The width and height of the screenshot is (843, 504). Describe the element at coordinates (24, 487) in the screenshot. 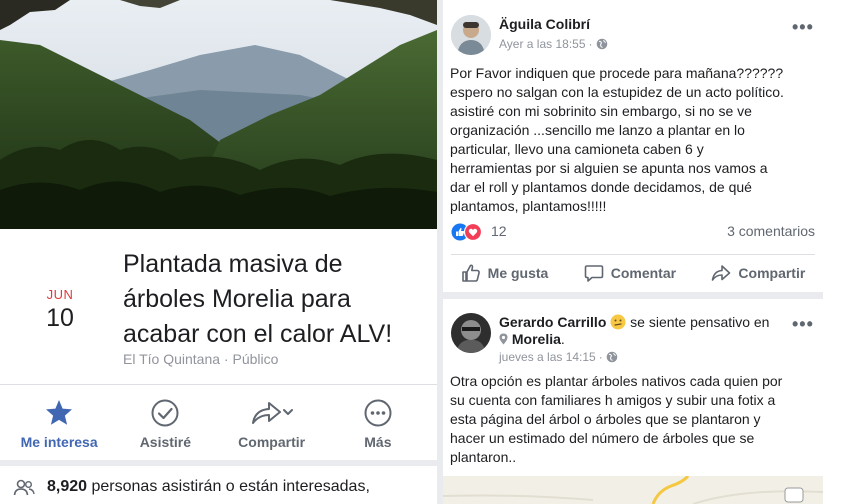

I see `people-icon` at that location.